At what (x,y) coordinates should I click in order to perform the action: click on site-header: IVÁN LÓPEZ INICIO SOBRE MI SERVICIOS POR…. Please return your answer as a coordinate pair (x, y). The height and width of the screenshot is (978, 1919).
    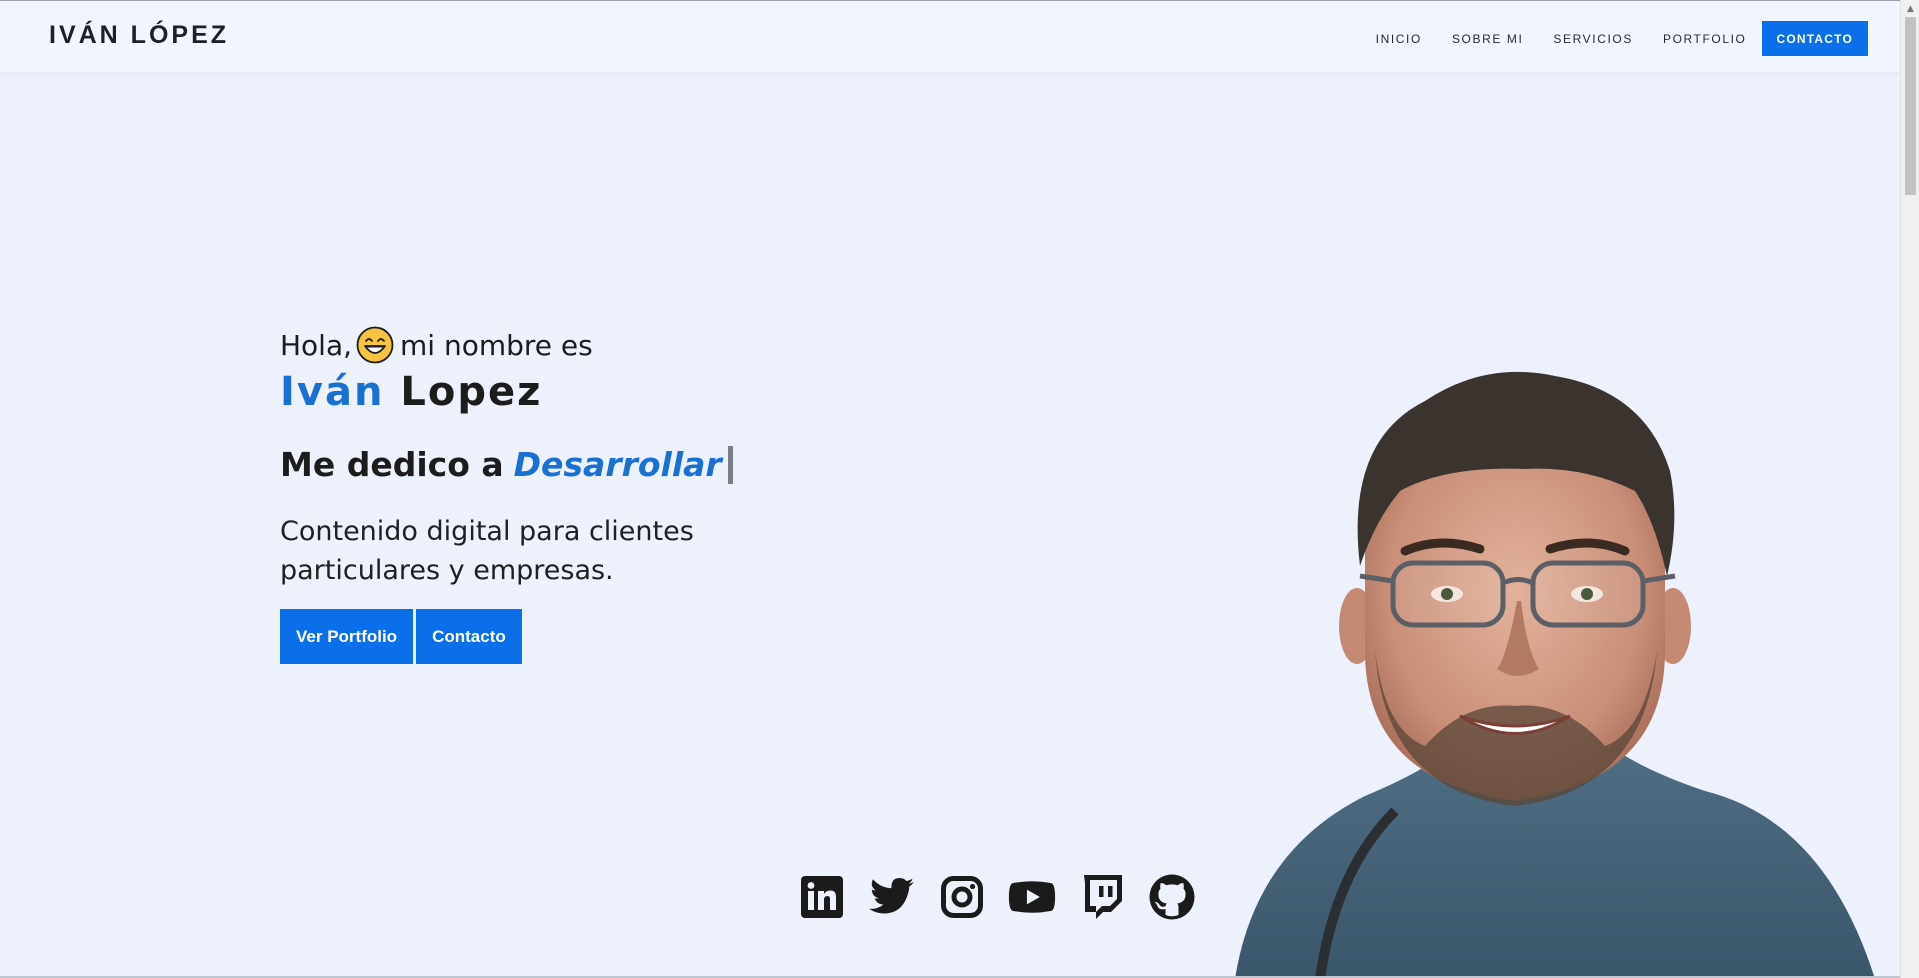
    Looking at the image, I should click on (950, 36).